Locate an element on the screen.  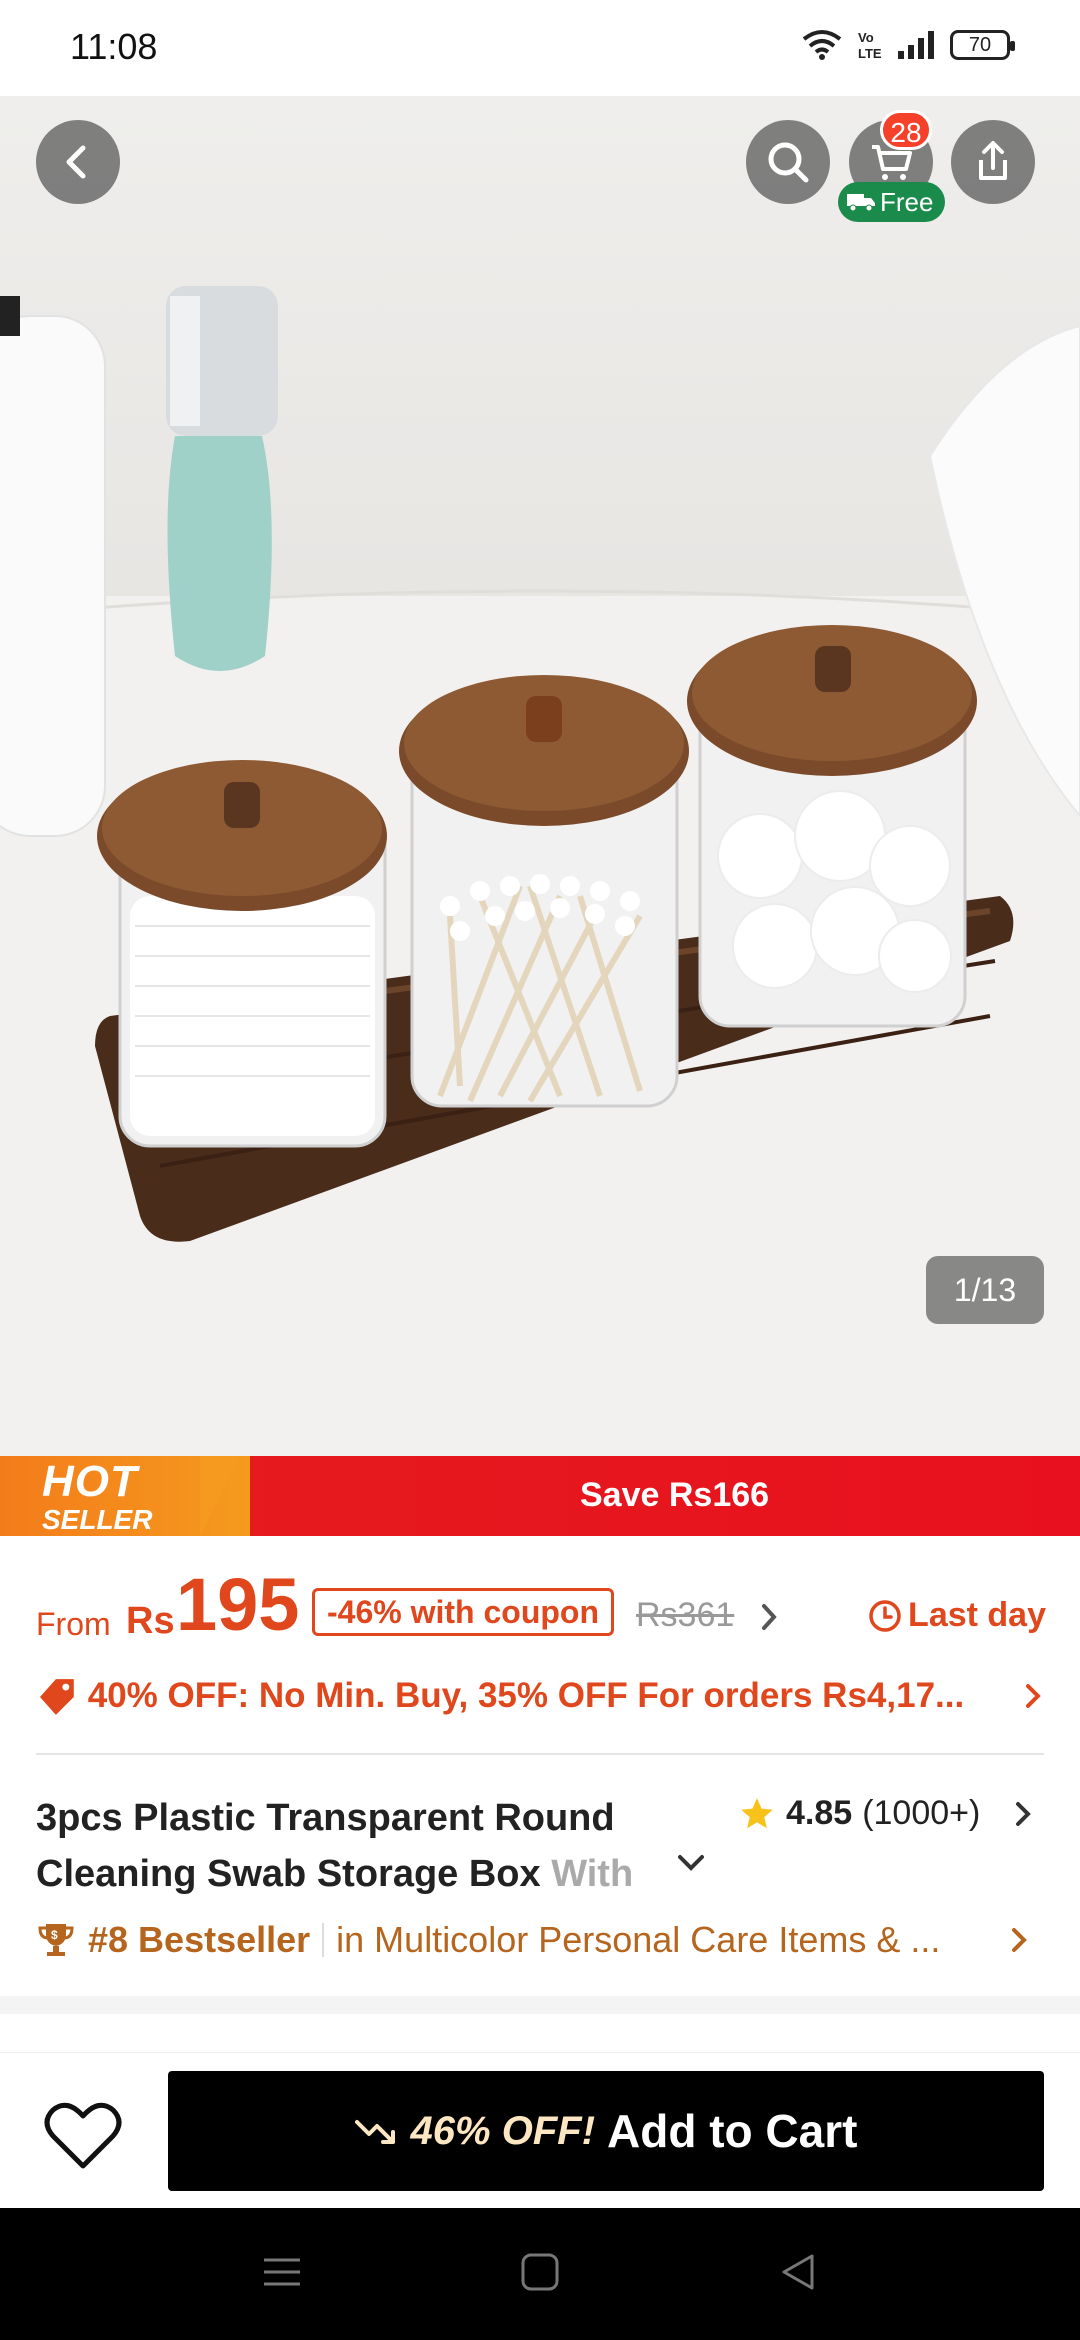
cart-count-badge: 28 is located at coordinates (906, 130).